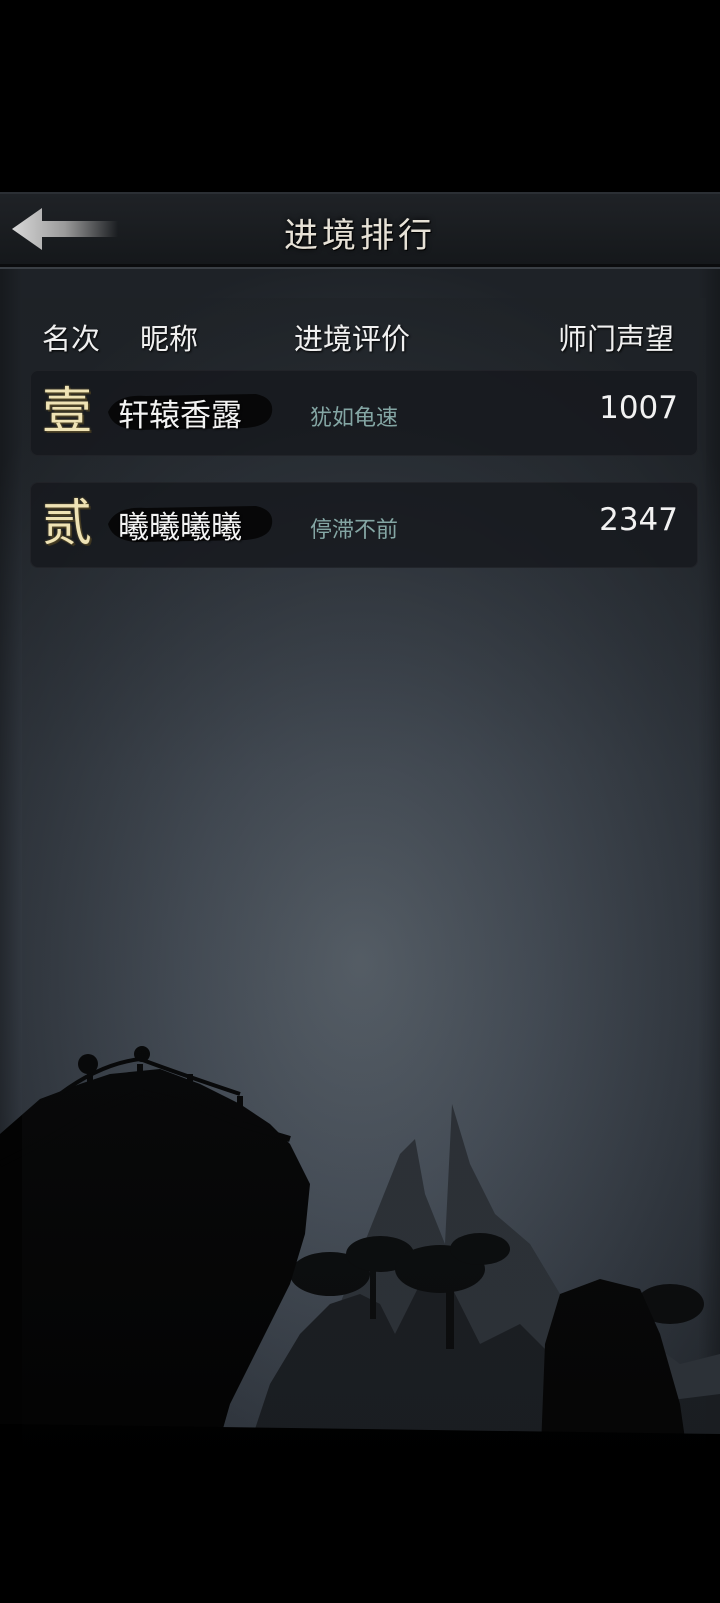 This screenshot has width=720, height=1603. Describe the element at coordinates (71, 339) in the screenshot. I see `column-header-rank: 名次` at that location.